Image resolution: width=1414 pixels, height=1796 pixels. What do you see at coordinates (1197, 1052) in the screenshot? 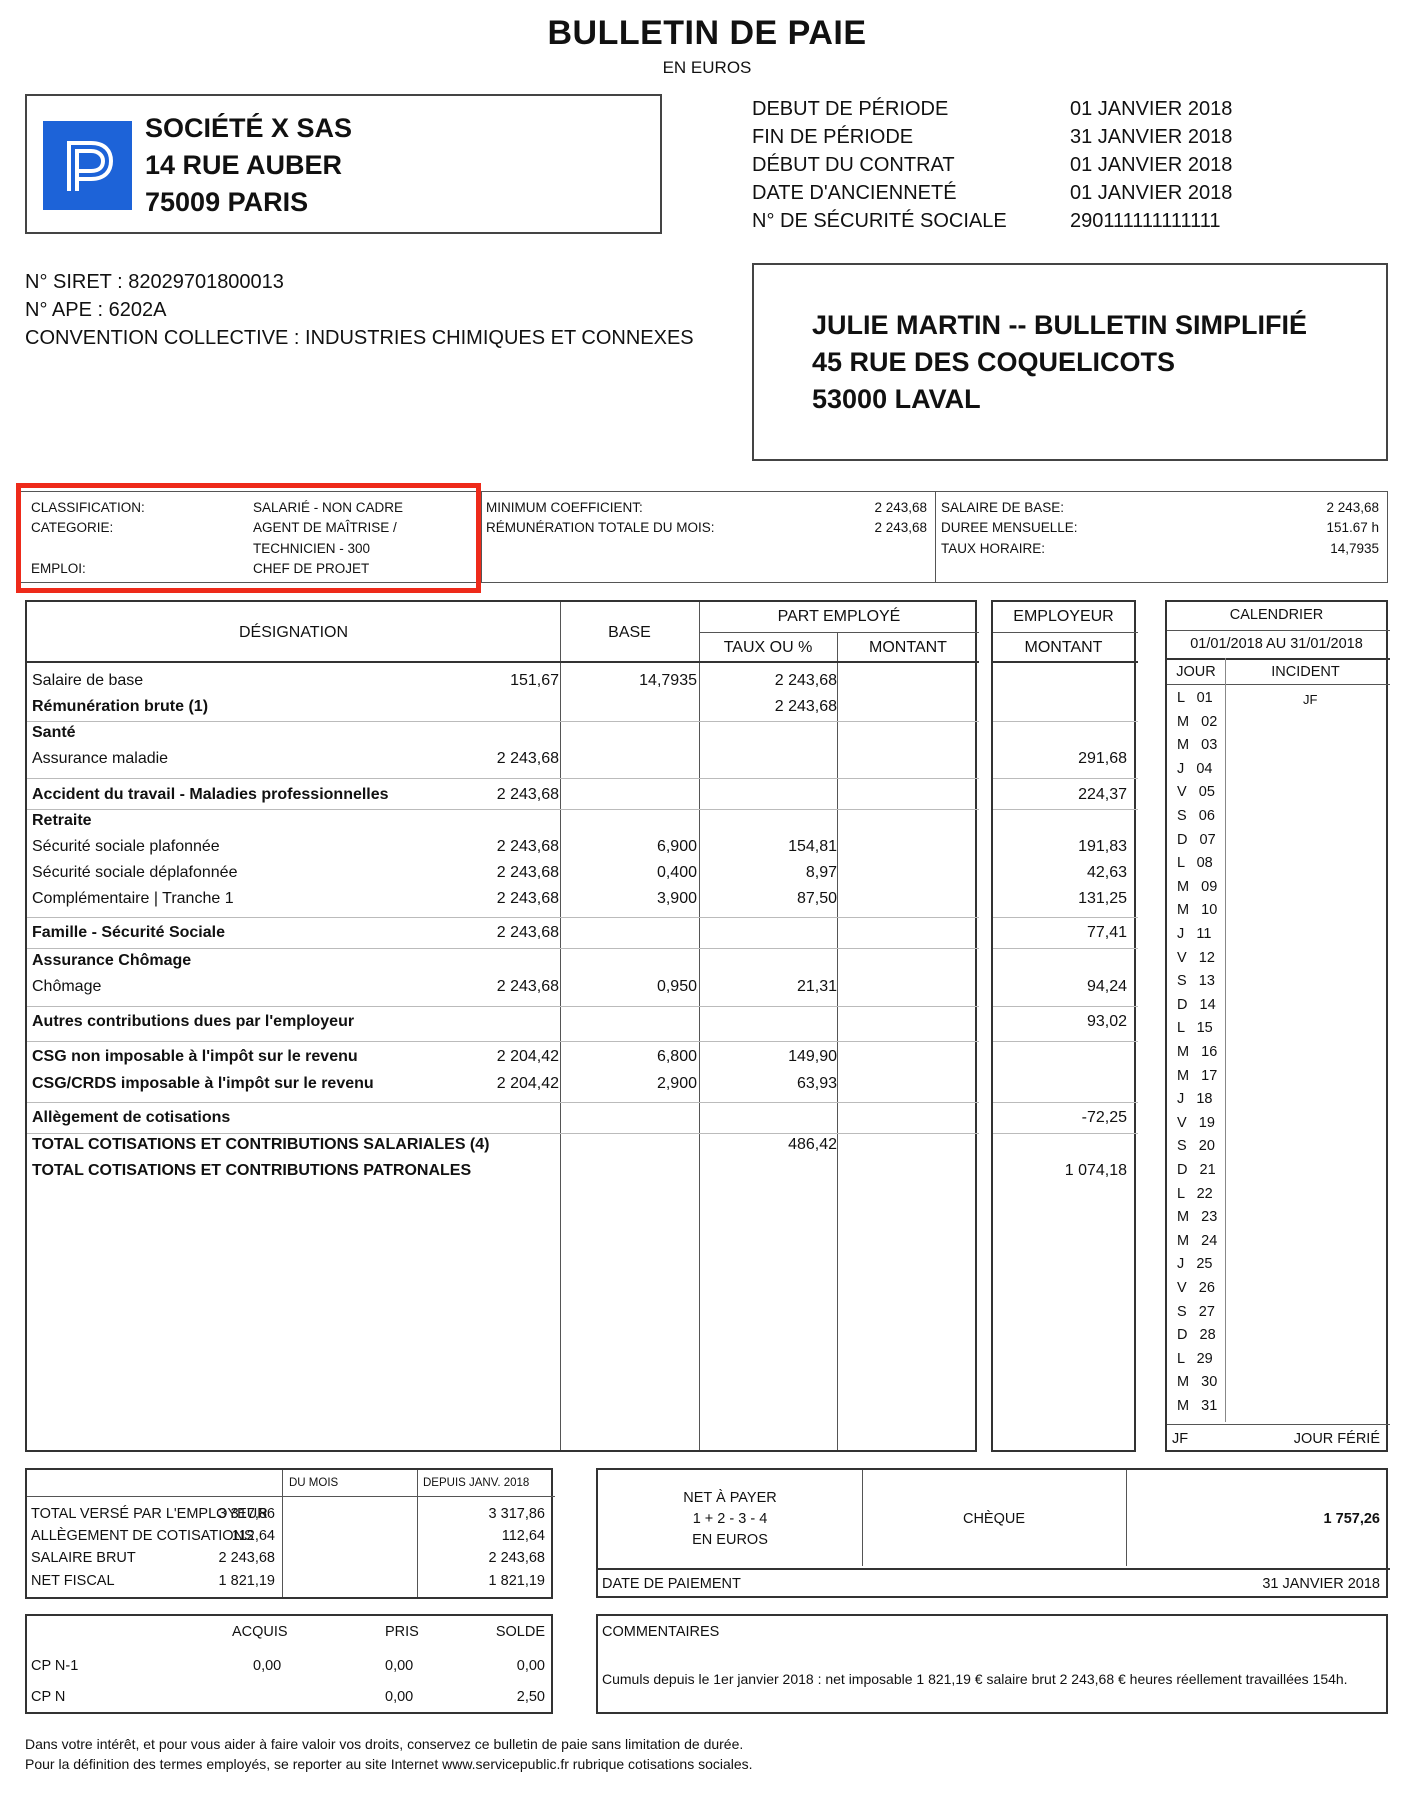
I see `calendar-day: M 16` at bounding box center [1197, 1052].